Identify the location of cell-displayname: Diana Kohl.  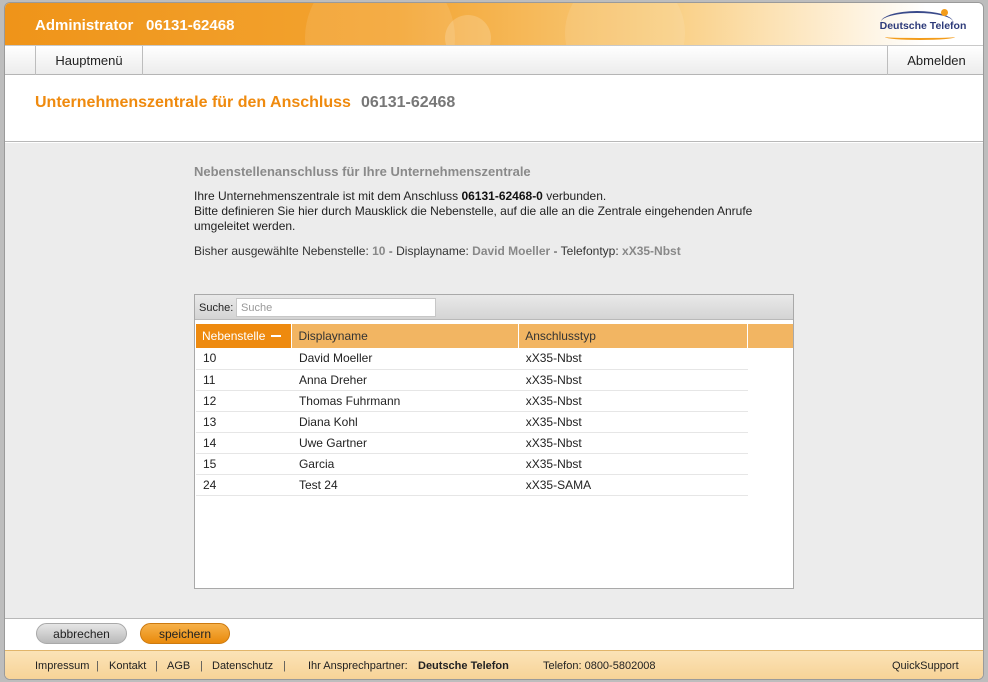
(405, 422).